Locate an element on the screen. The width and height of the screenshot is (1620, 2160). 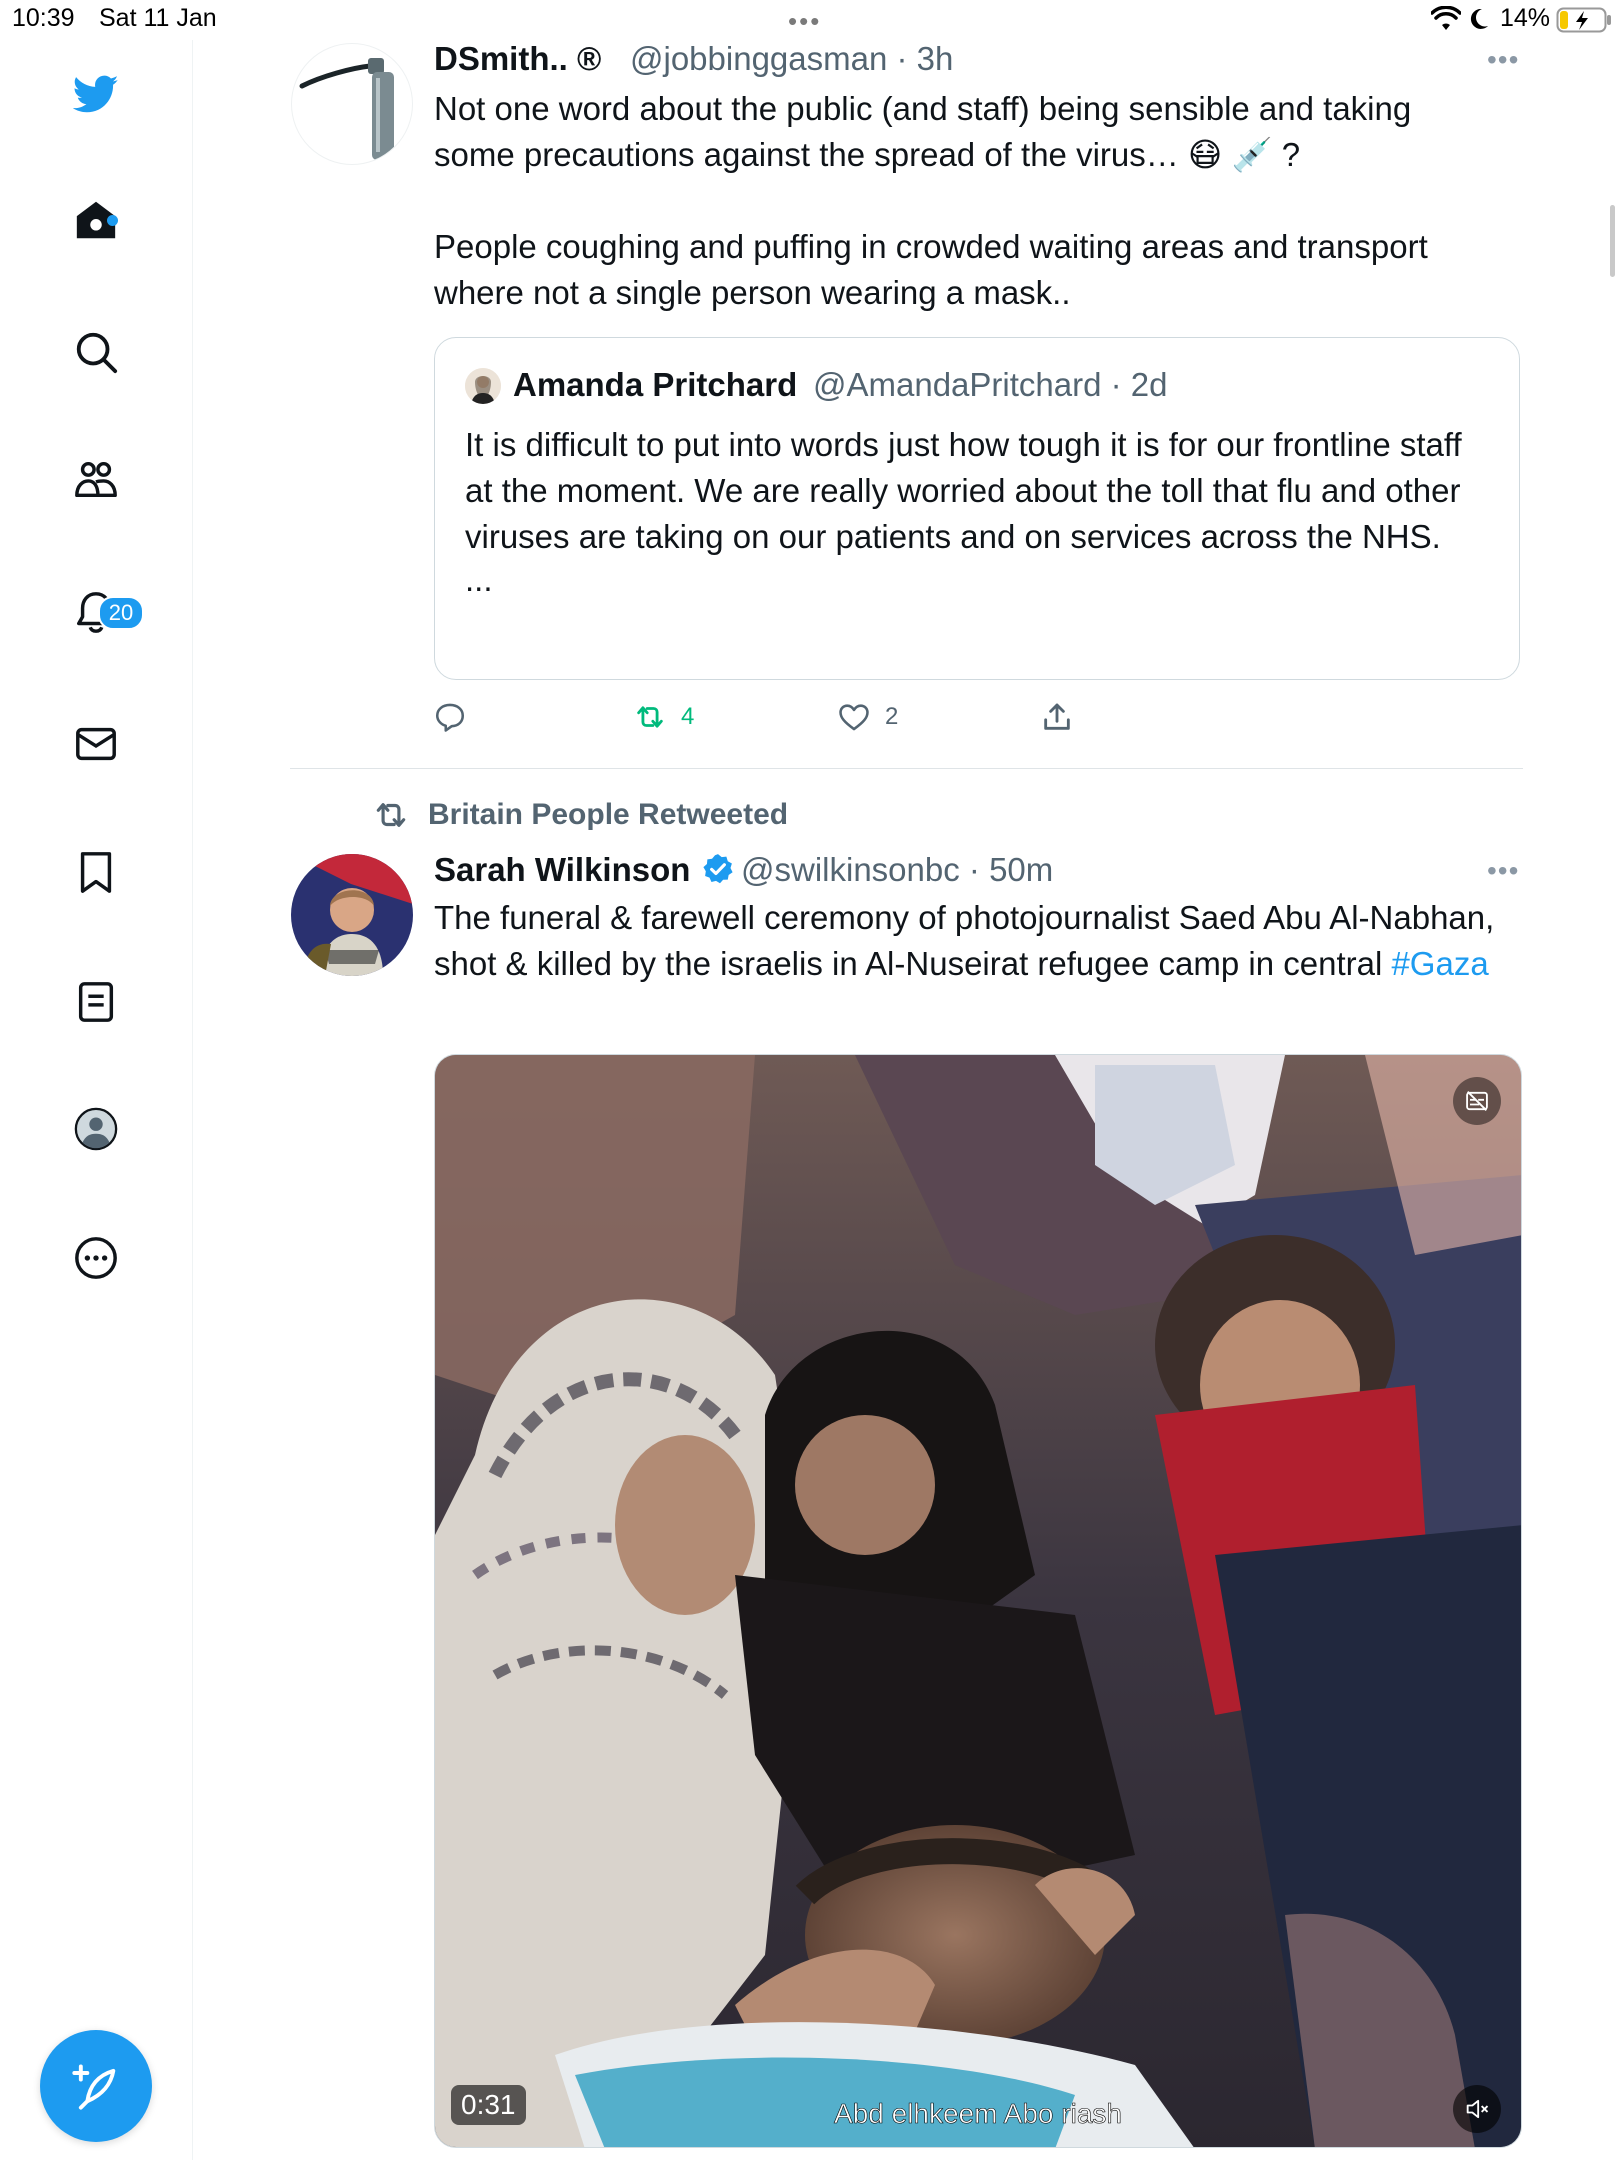
communities-icon is located at coordinates (96, 479).